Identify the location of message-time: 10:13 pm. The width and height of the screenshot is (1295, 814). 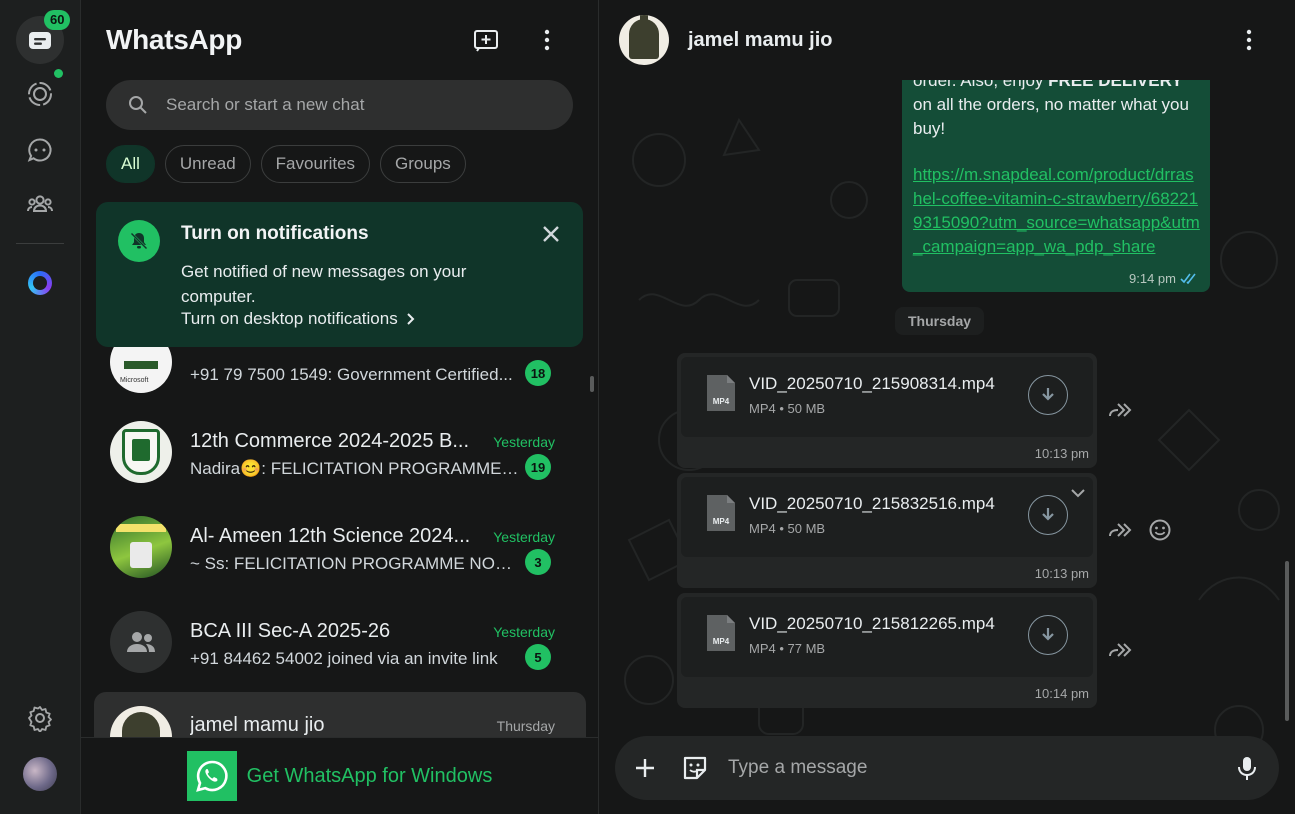
(1061, 573).